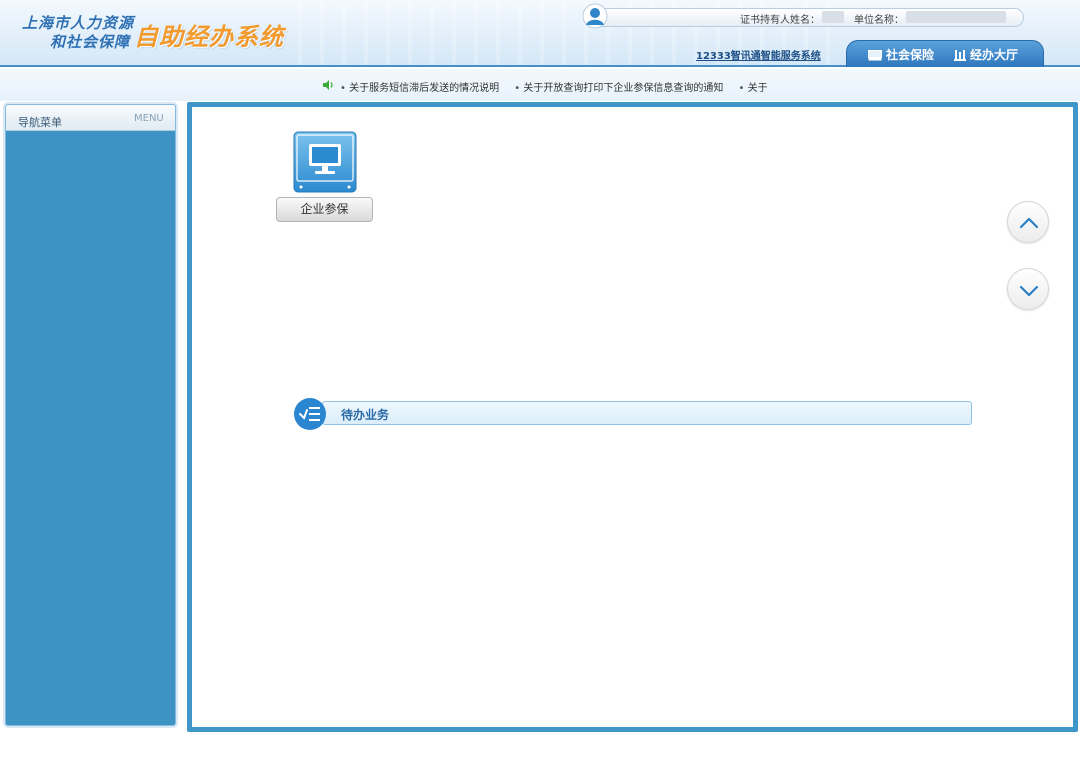 This screenshot has width=1080, height=770. What do you see at coordinates (310, 414) in the screenshot?
I see `checklist-icon` at bounding box center [310, 414].